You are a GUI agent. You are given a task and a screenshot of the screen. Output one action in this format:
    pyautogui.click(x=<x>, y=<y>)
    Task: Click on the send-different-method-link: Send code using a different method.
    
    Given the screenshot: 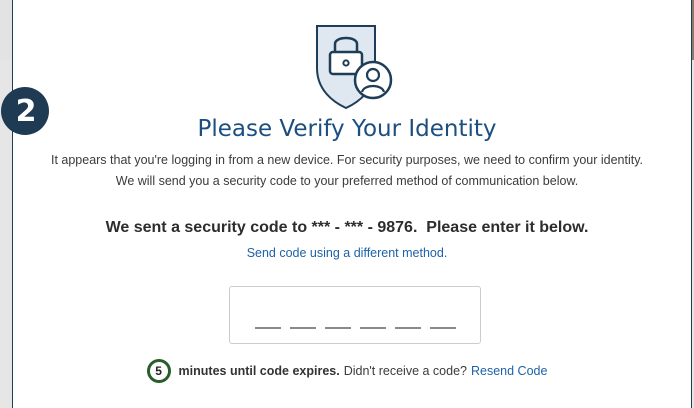 What is the action you would take?
    pyautogui.click(x=347, y=253)
    